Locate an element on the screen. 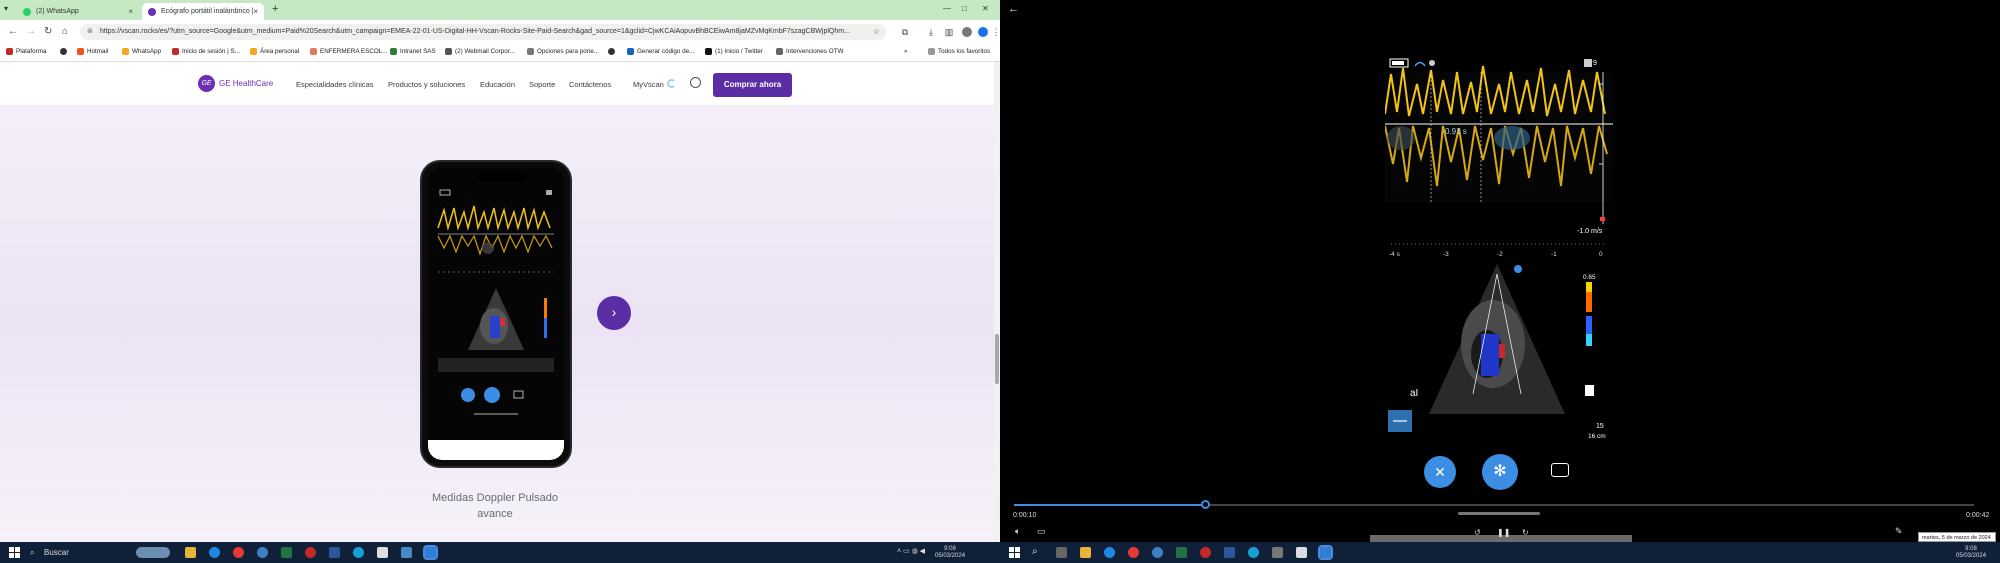 This screenshot has width=2000, height=563. taskbar-search: ⌕ Buscar is located at coordinates (79, 552).